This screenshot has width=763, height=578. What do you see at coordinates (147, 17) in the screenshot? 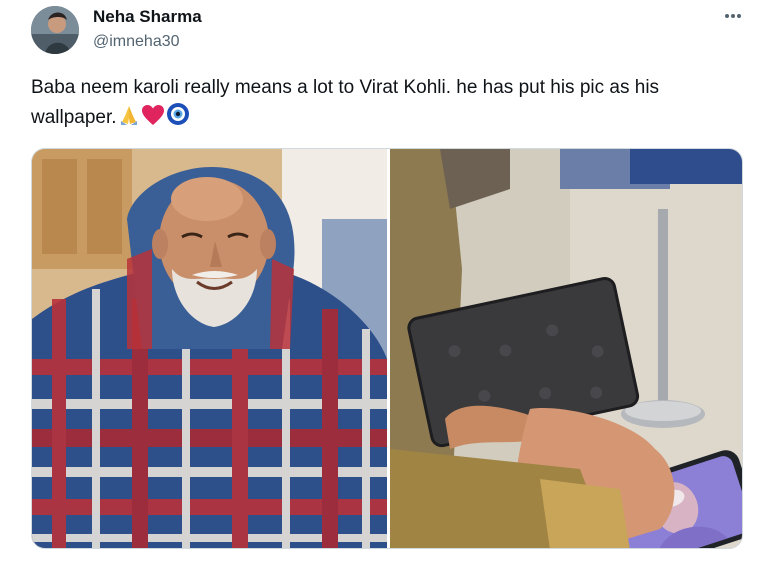
I see `author-name: Neha Sharma` at bounding box center [147, 17].